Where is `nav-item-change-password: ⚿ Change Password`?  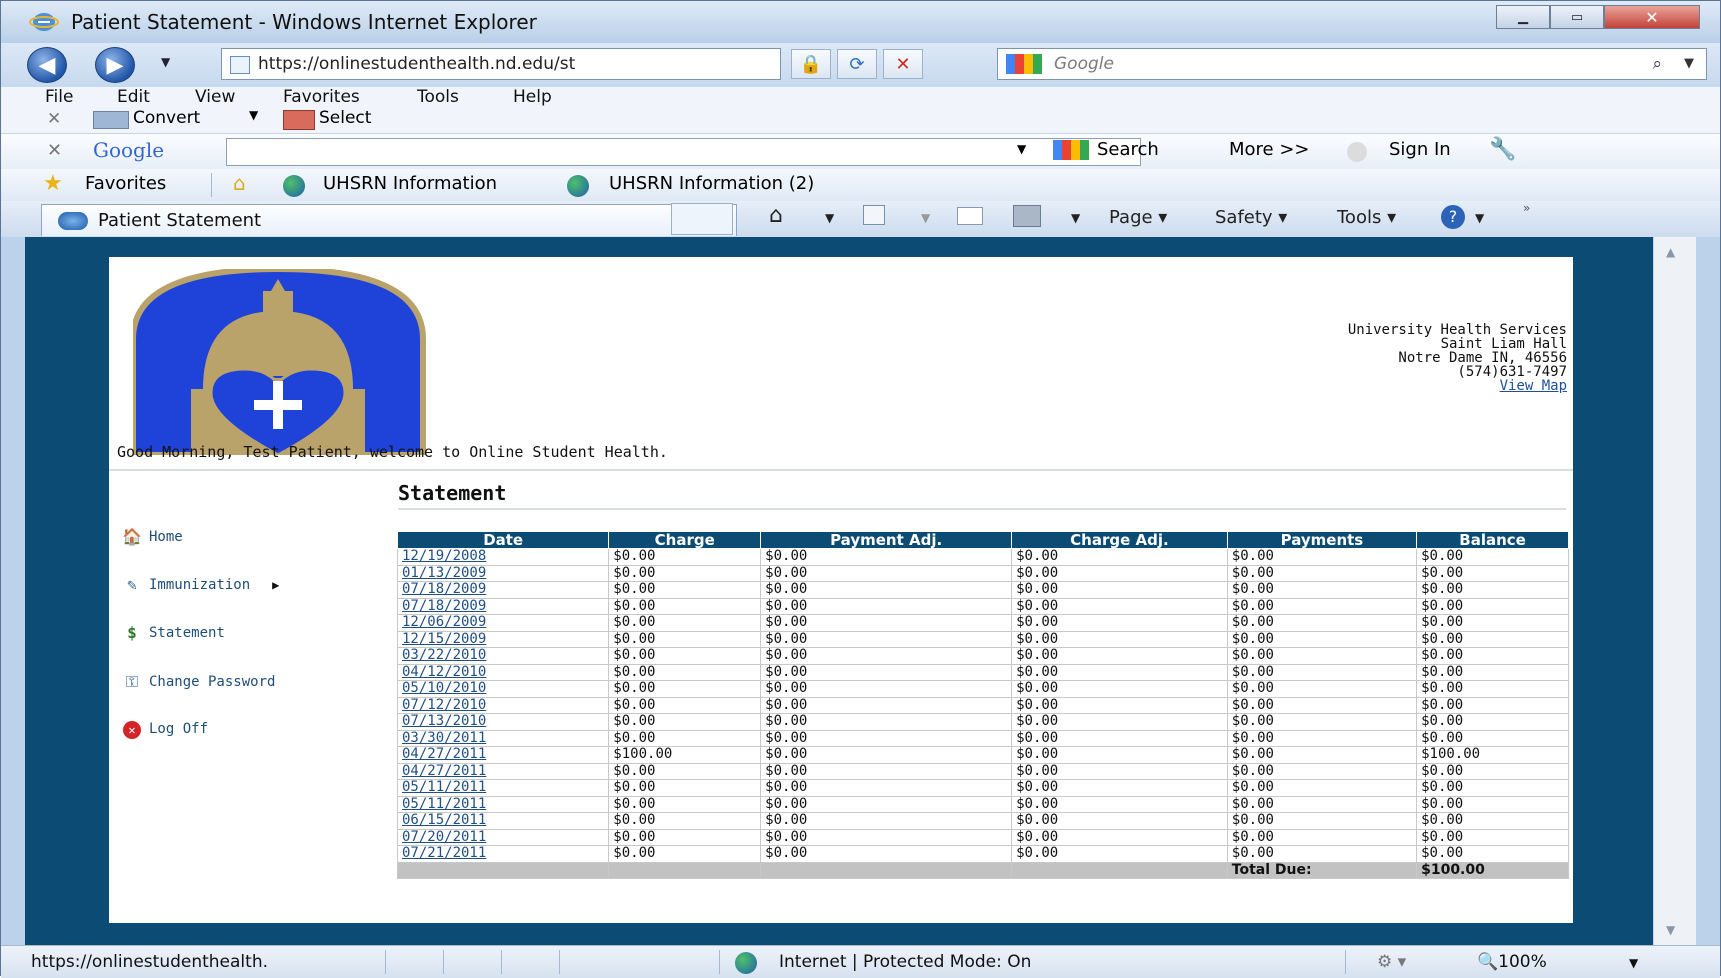
nav-item-change-password: ⚿ Change Password is located at coordinates (197, 682).